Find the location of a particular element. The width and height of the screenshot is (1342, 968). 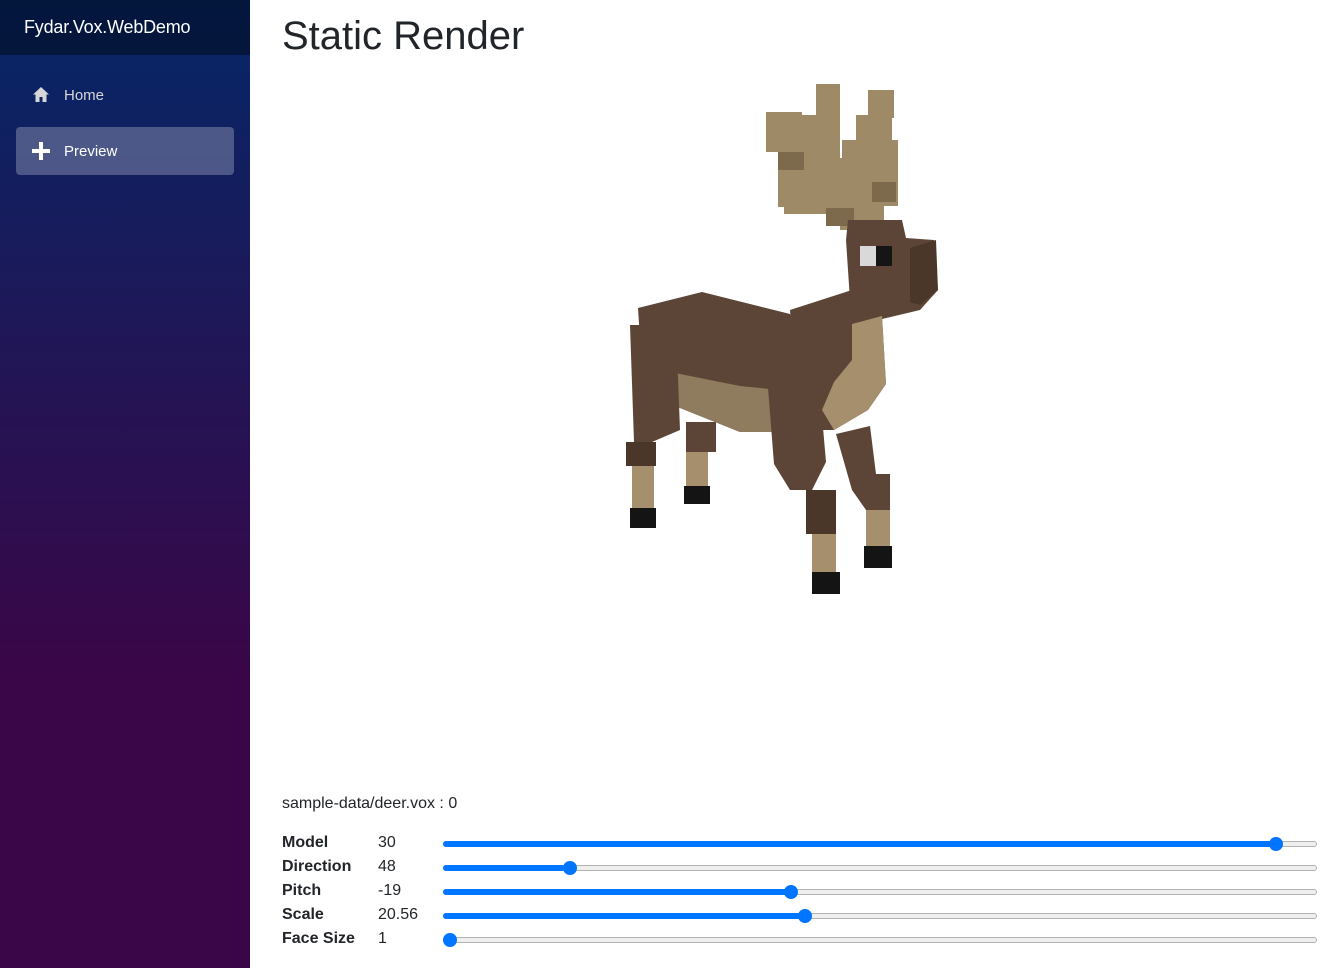

pitch-slider is located at coordinates (880, 892).